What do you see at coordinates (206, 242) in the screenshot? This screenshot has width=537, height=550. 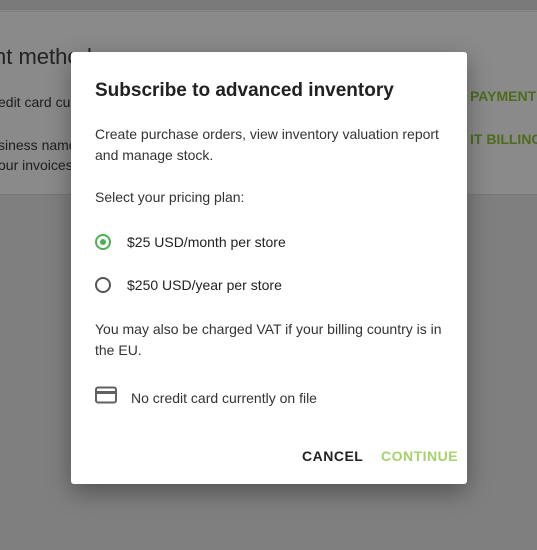 I see `plan-monthly-label: $25 USD/month per store` at bounding box center [206, 242].